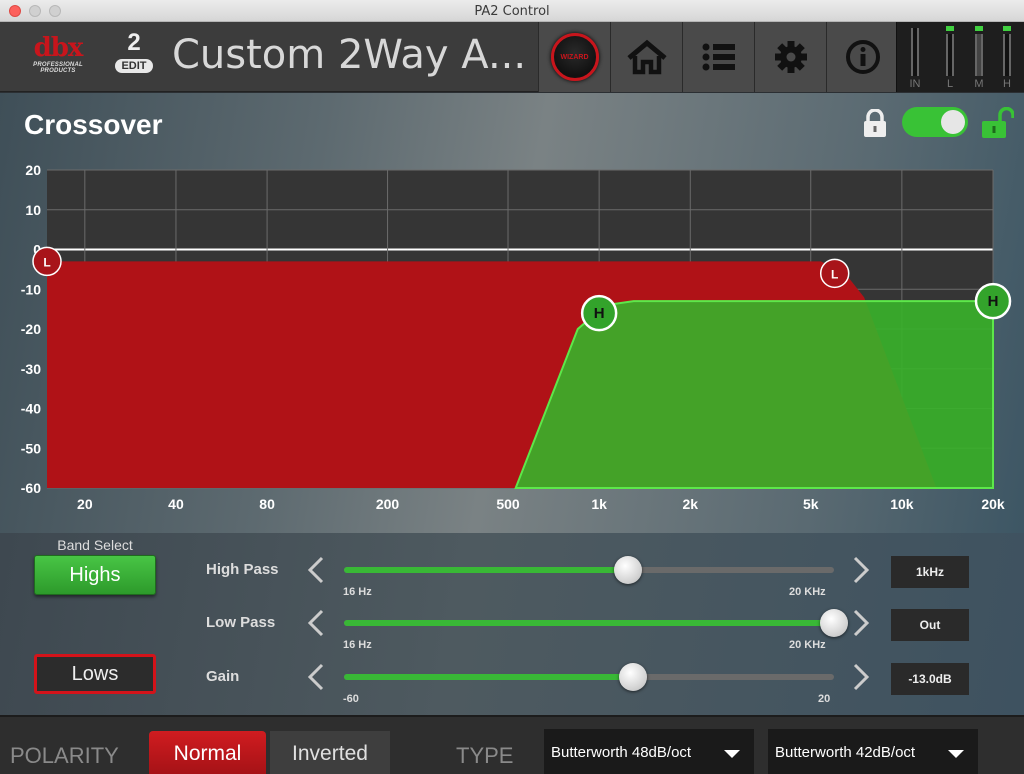 Image resolution: width=1024 pixels, height=774 pixels. What do you see at coordinates (485, 755) in the screenshot?
I see `type-label: TYPE` at bounding box center [485, 755].